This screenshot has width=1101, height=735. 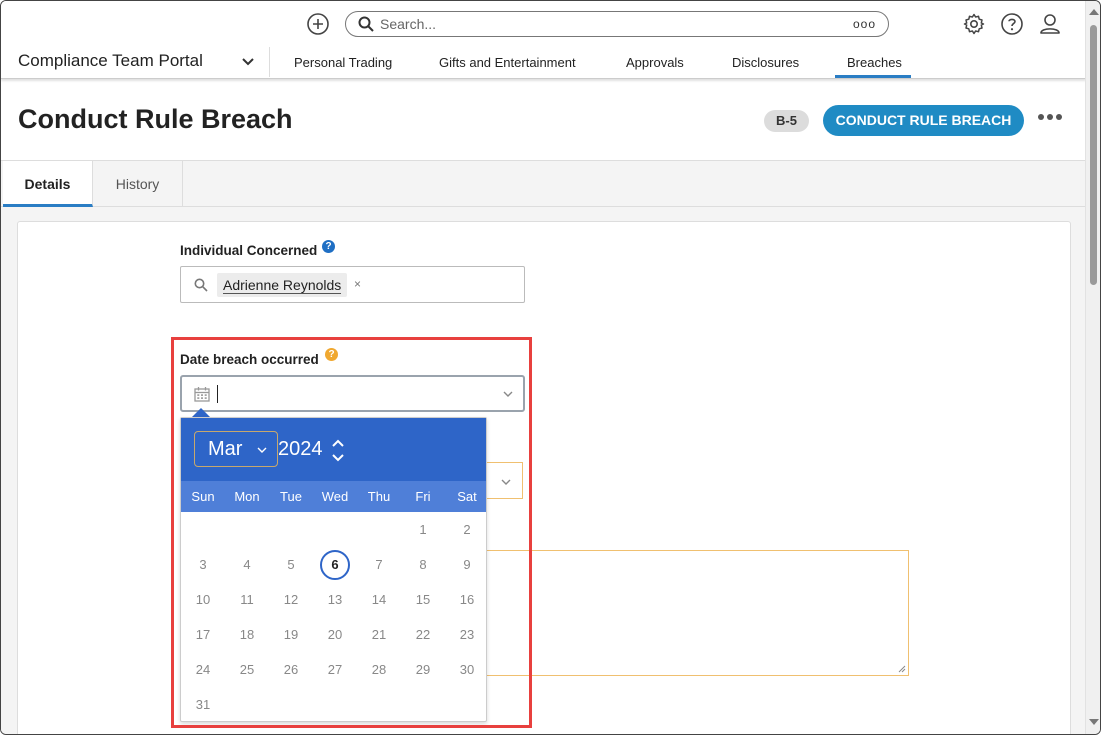 I want to click on search-input, so click(x=600, y=24).